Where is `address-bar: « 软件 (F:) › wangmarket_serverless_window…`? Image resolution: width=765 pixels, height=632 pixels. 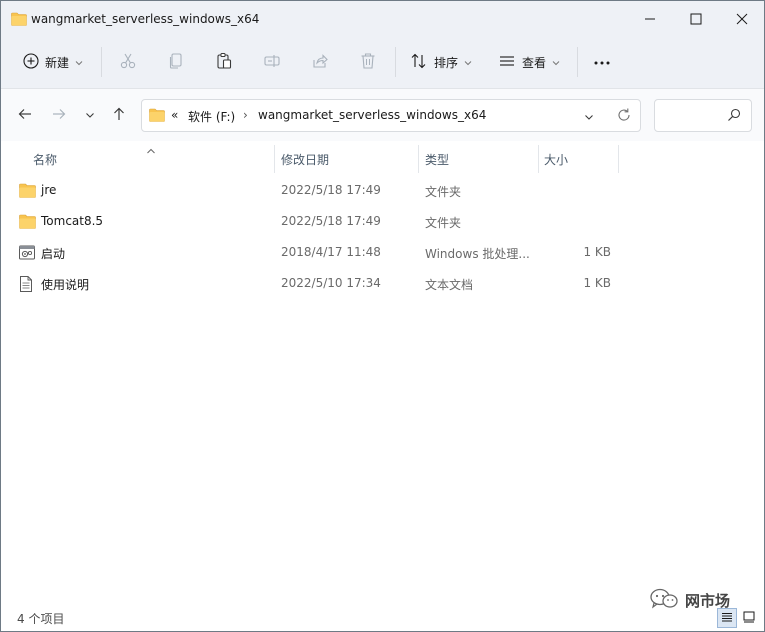
address-bar: « 软件 (F:) › wangmarket_serverless_window… is located at coordinates (391, 115).